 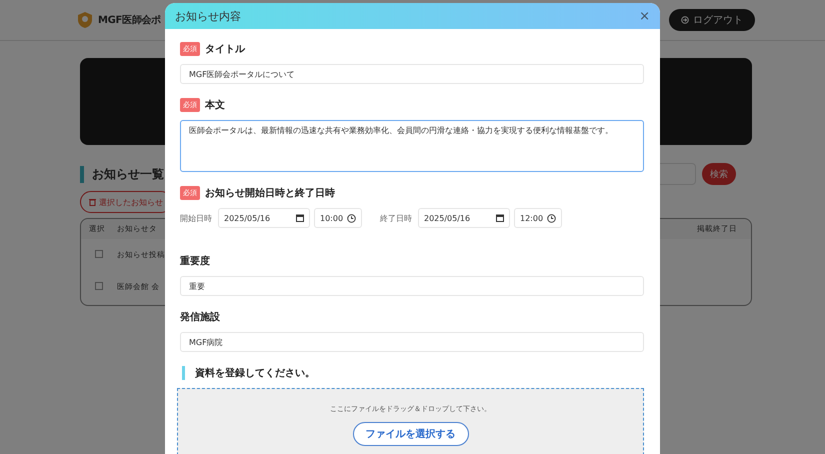 I want to click on datetime-label: 開始日時, so click(x=196, y=218).